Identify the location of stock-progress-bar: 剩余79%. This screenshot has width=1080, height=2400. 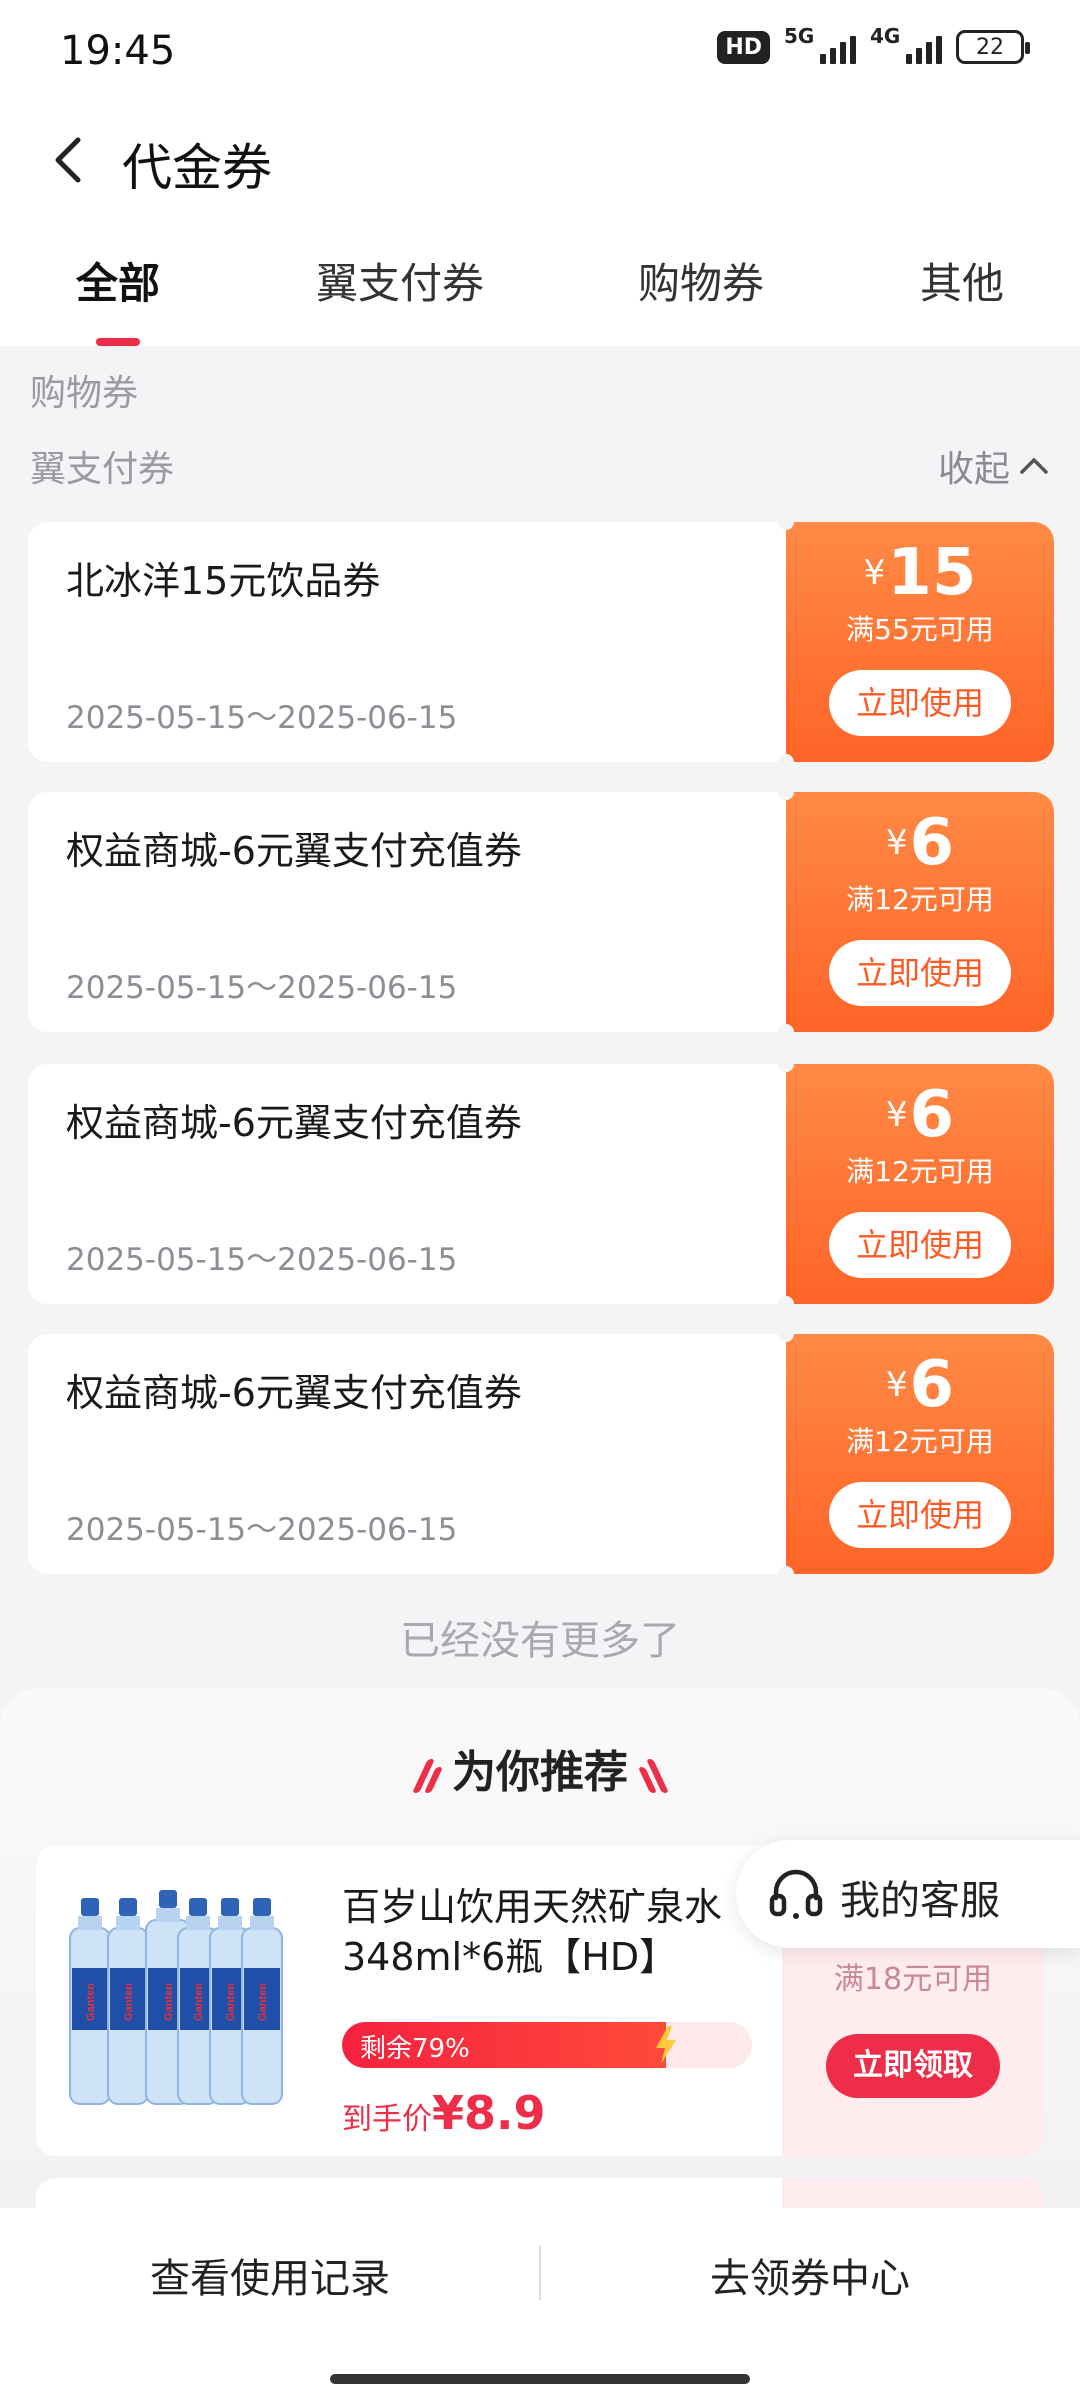
(547, 2045).